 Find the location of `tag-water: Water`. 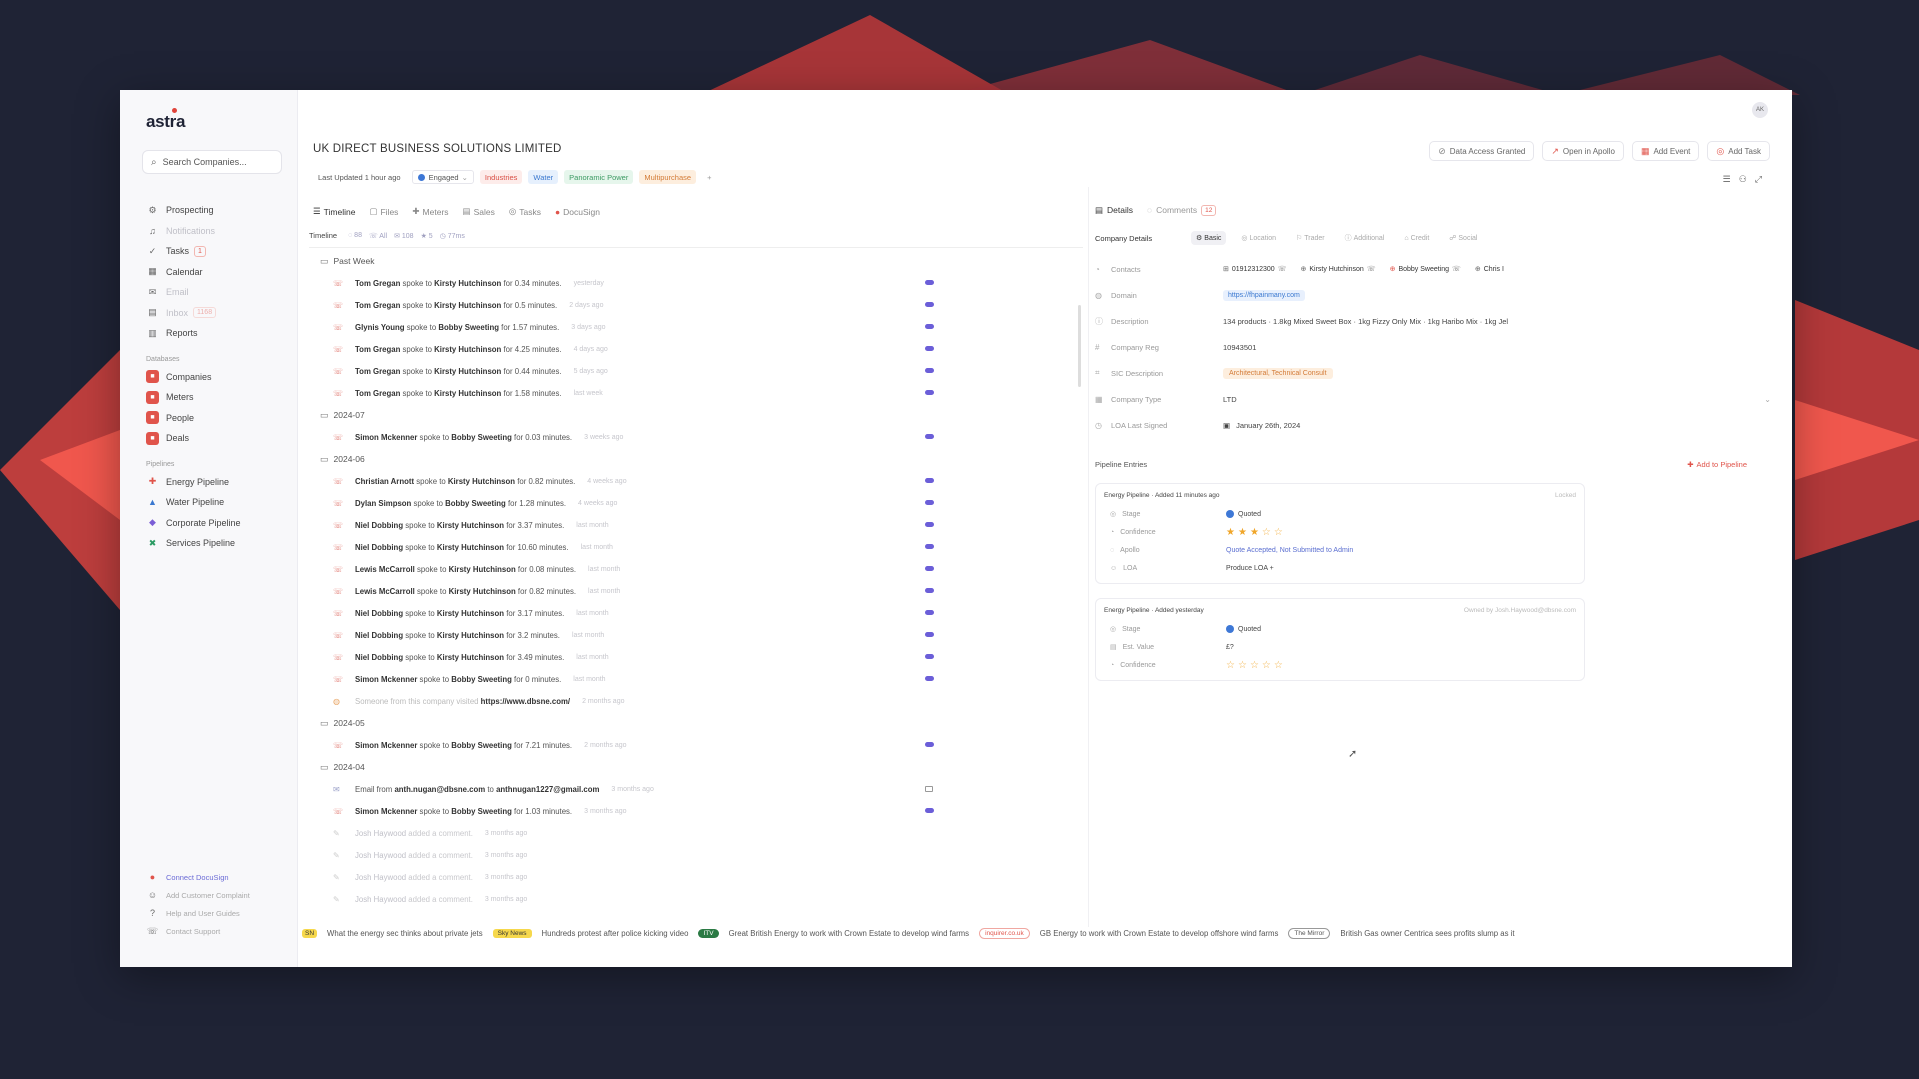

tag-water: Water is located at coordinates (543, 177).